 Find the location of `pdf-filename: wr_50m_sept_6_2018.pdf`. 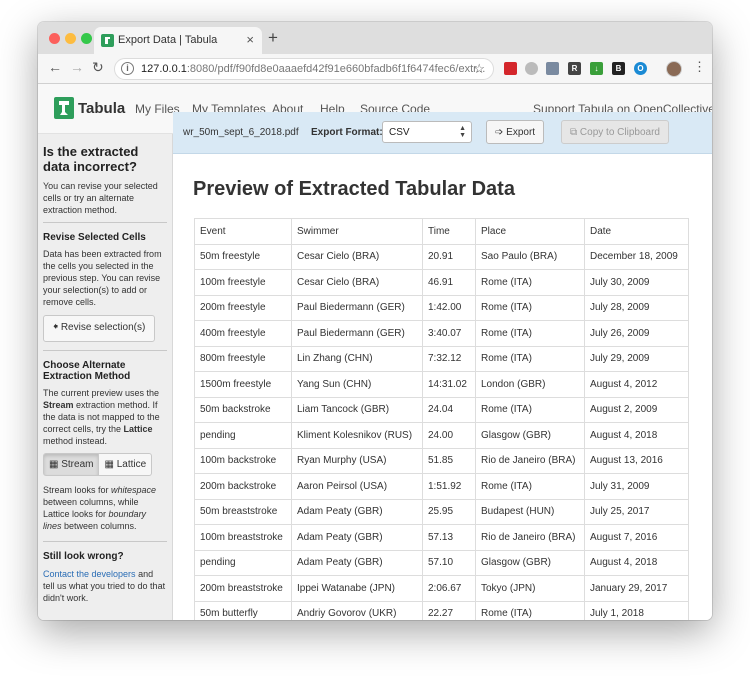

pdf-filename: wr_50m_sept_6_2018.pdf is located at coordinates (241, 132).